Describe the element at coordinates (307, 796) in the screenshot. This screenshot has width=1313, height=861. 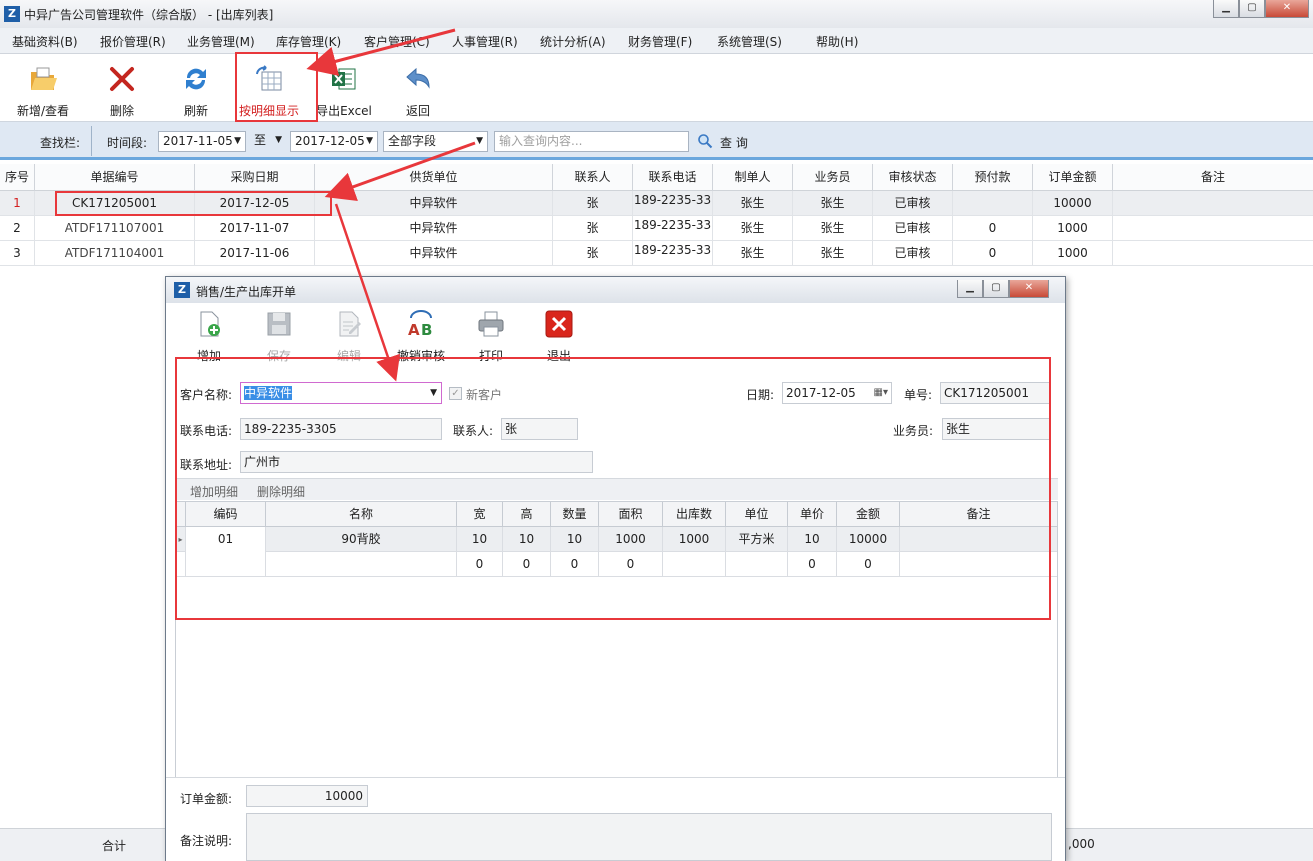
I see `order-amount-field: 10000` at that location.